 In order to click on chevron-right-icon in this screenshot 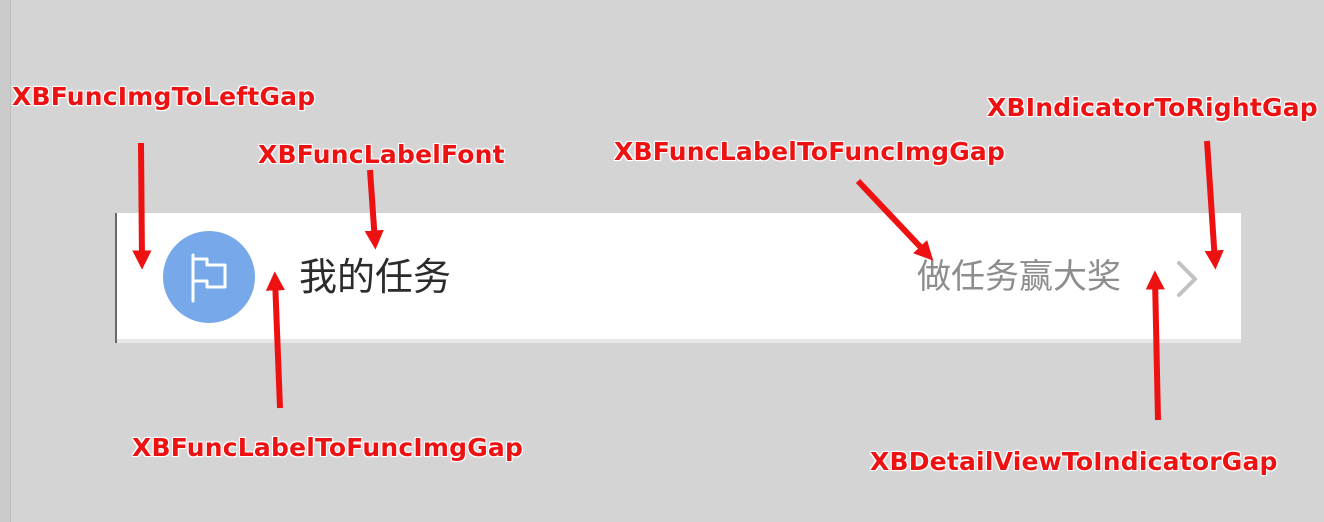, I will do `click(1187, 279)`.